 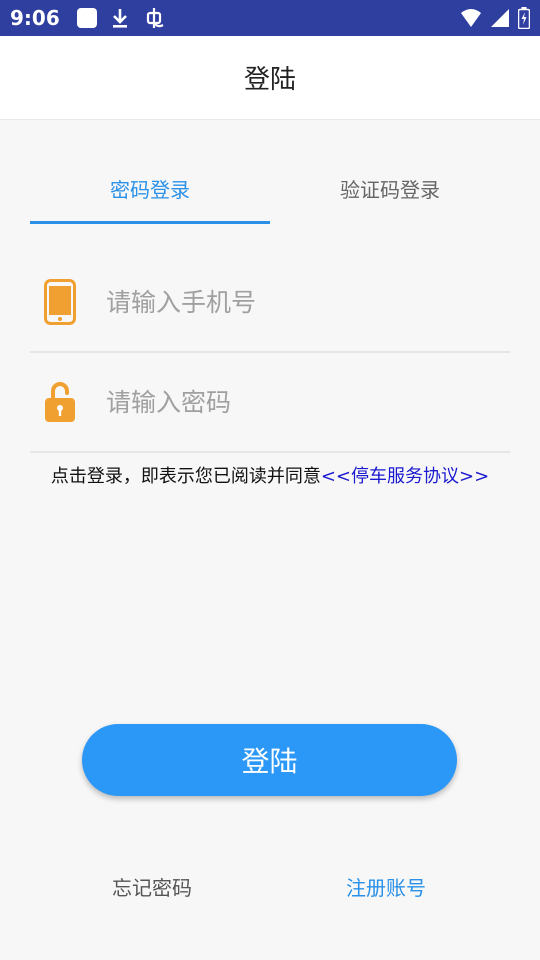 I want to click on phone-input, so click(x=308, y=302).